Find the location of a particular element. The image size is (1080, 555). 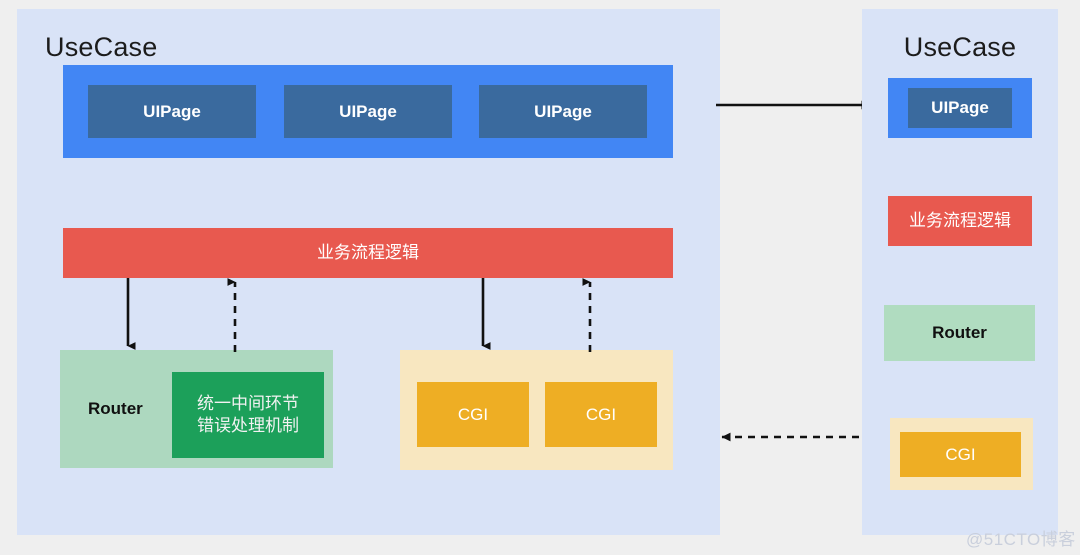

business-logic-bar-right: 业务流程逻辑 is located at coordinates (960, 221).